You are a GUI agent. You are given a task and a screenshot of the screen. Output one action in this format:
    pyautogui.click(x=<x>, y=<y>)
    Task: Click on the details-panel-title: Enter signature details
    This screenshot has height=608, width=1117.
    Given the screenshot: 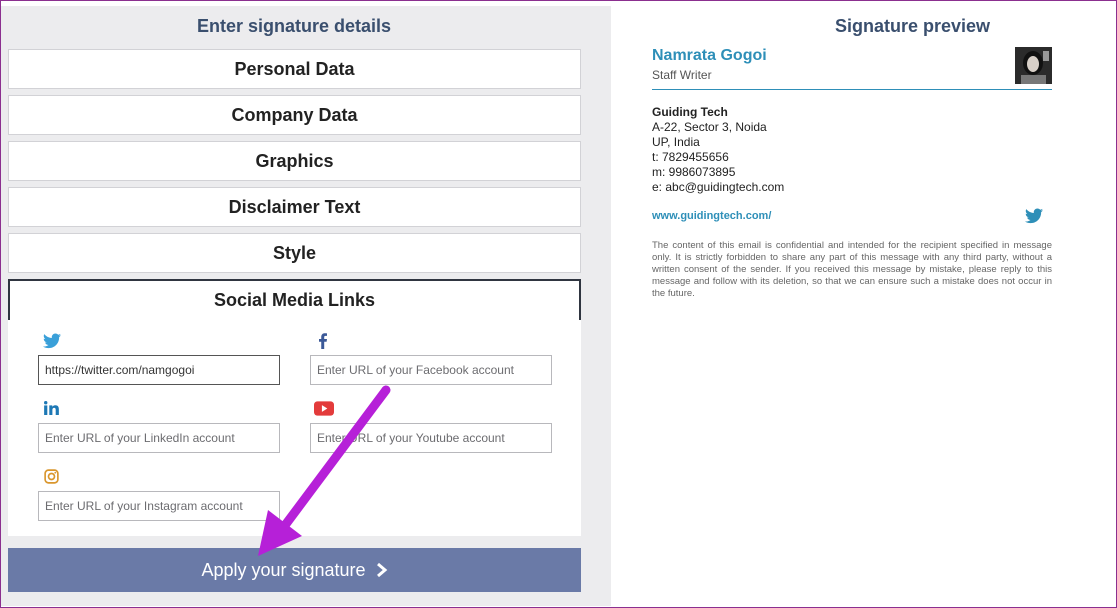 What is the action you would take?
    pyautogui.click(x=294, y=26)
    